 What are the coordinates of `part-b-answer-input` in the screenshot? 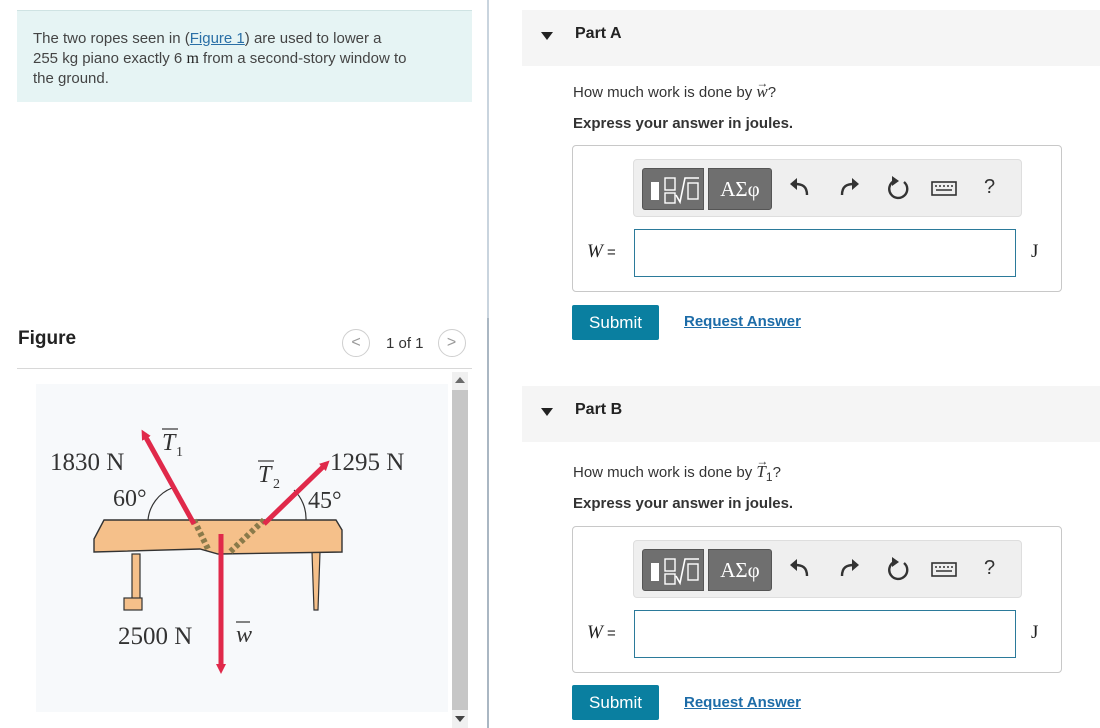 It's located at (825, 634).